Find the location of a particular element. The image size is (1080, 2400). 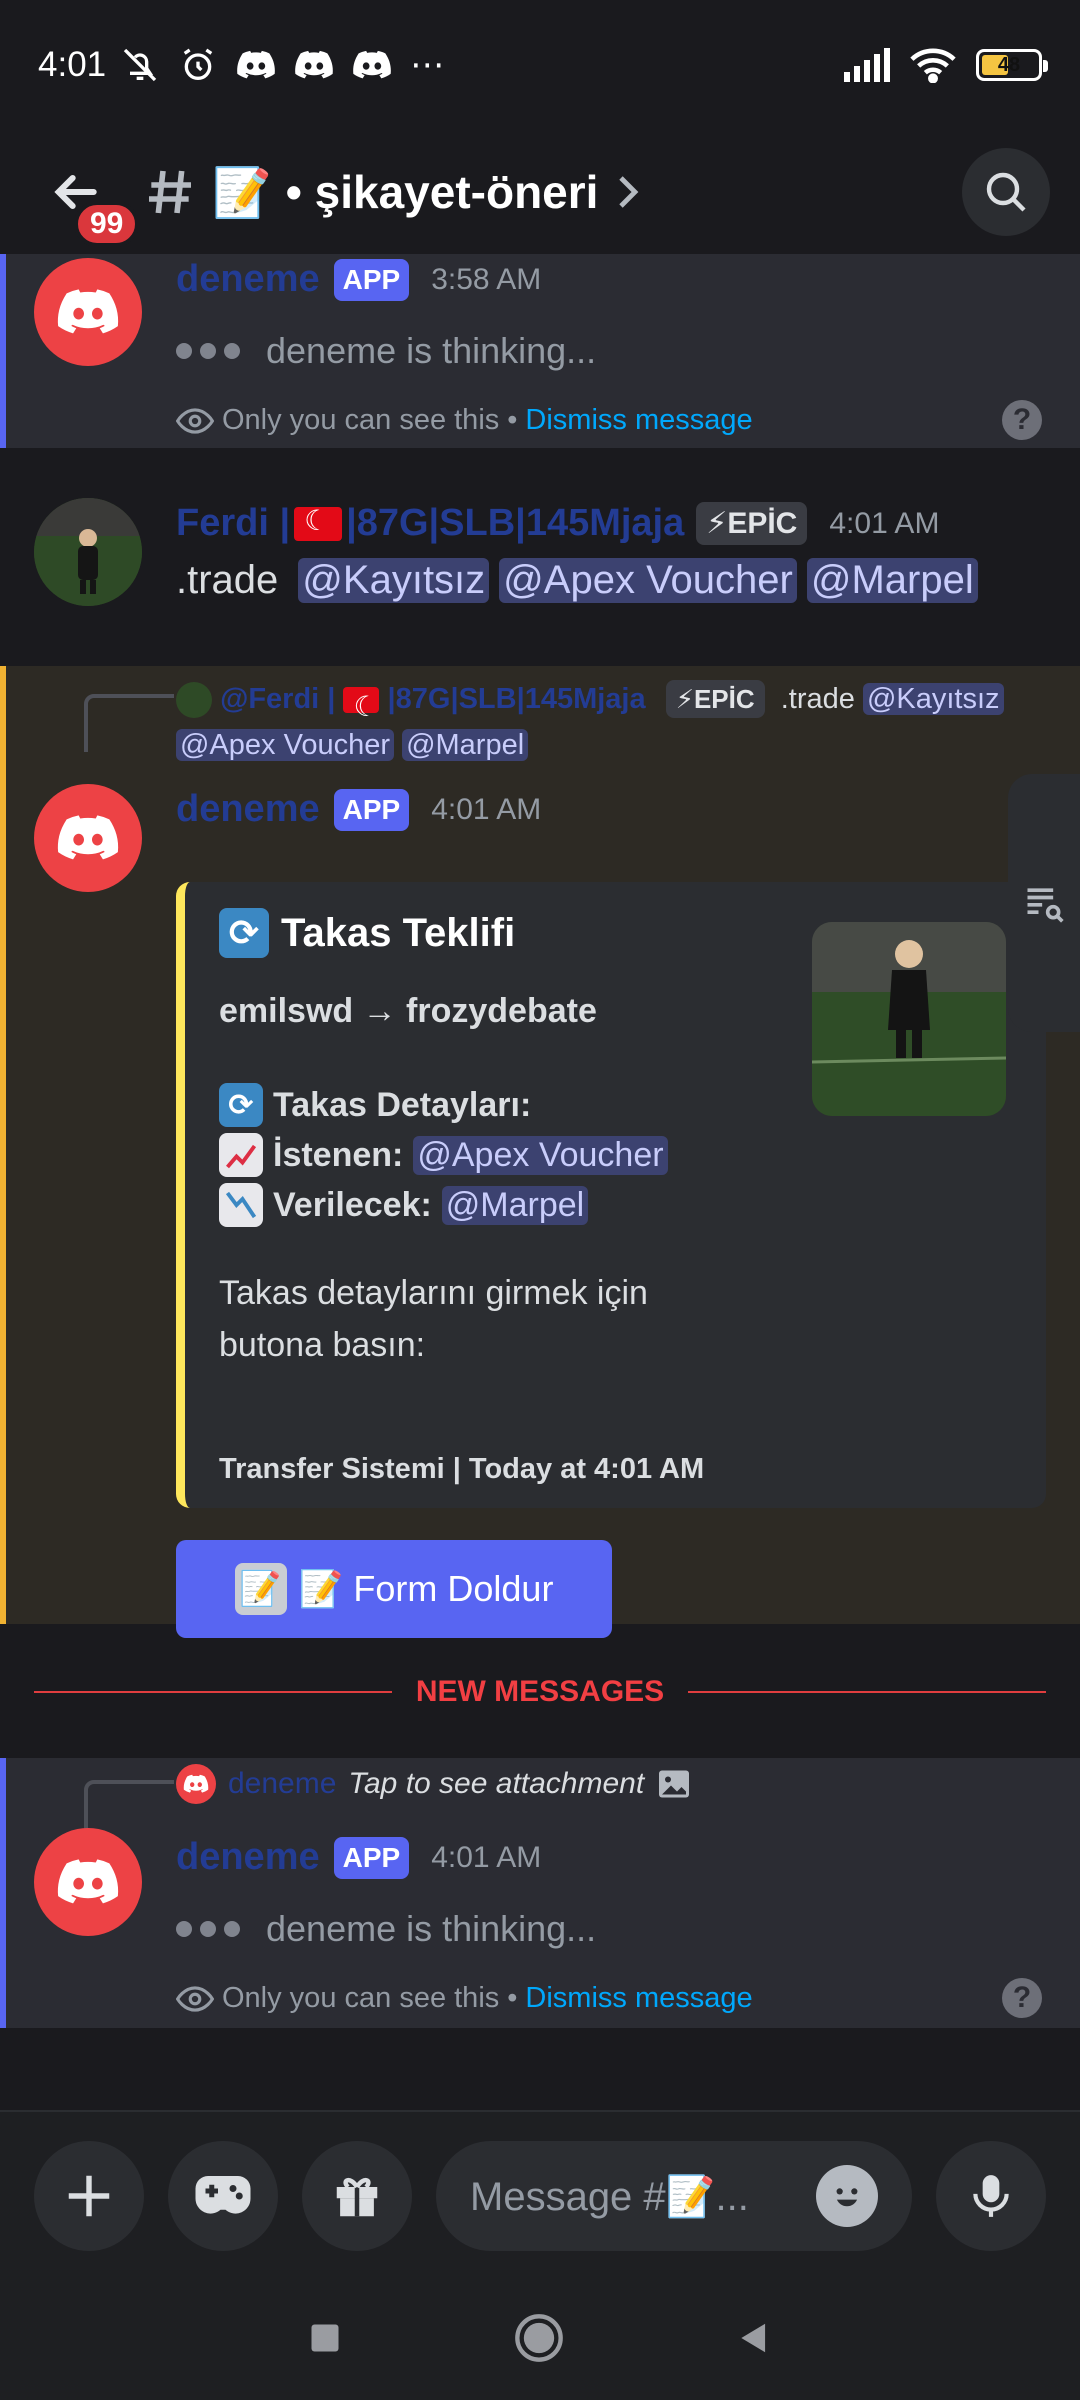

channel-title: 📝 • şikayet-öneri is located at coordinates (392, 192).